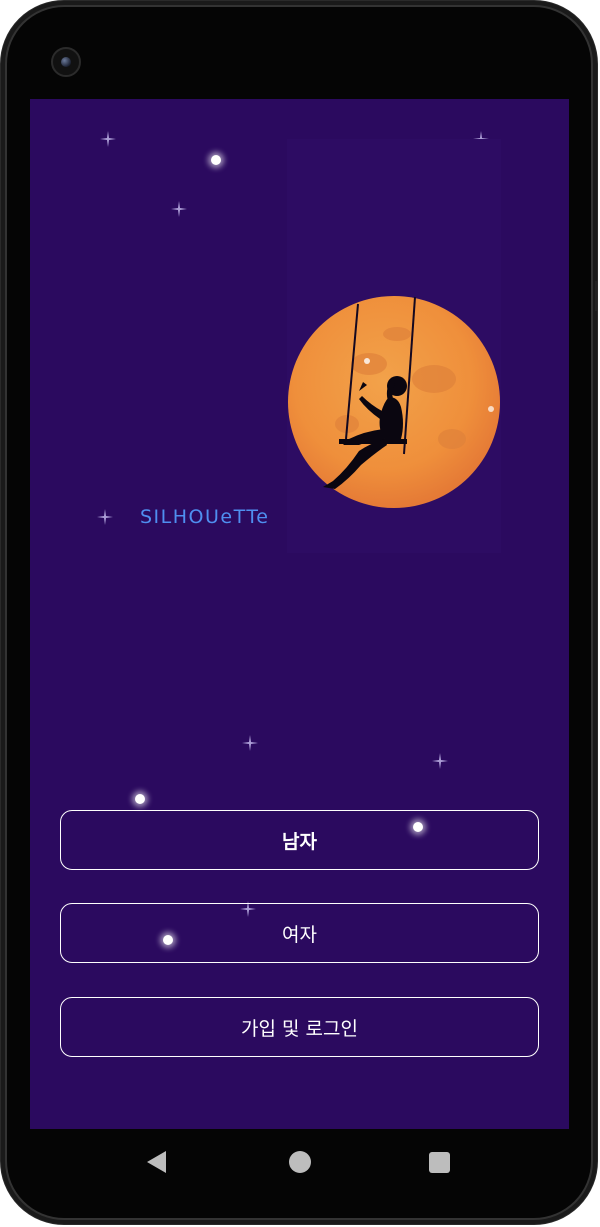 The width and height of the screenshot is (600, 1227). What do you see at coordinates (596, 296) in the screenshot?
I see `side-button` at bounding box center [596, 296].